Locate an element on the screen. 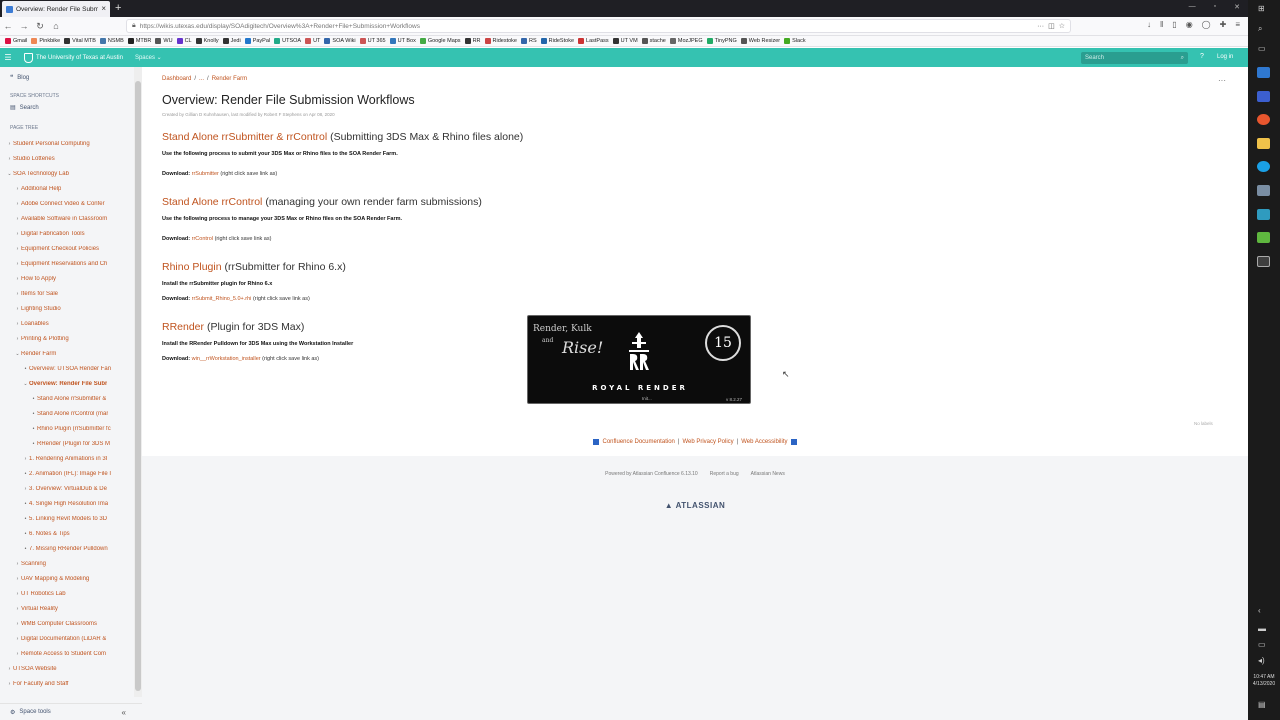 The height and width of the screenshot is (720, 1280). volume-icon: ◂) is located at coordinates (1261, 660).